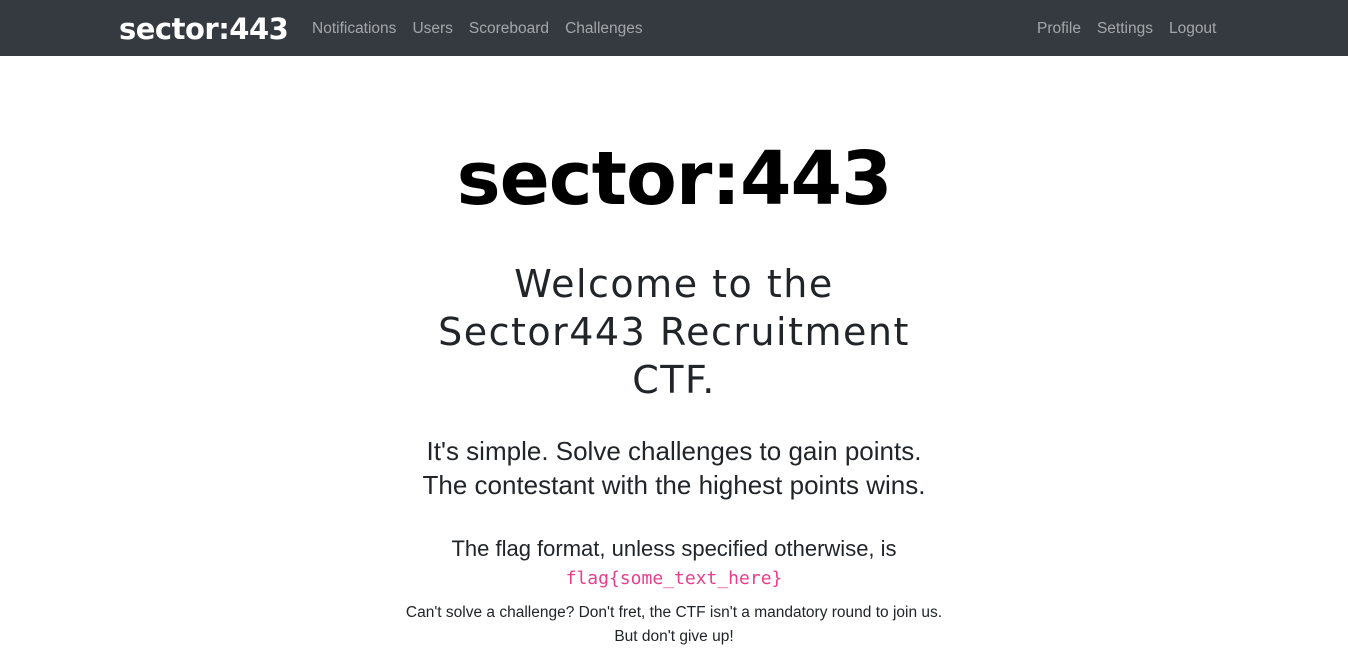 The height and width of the screenshot is (664, 1348). I want to click on flag-format-code: flag{some_text_here}, so click(674, 578).